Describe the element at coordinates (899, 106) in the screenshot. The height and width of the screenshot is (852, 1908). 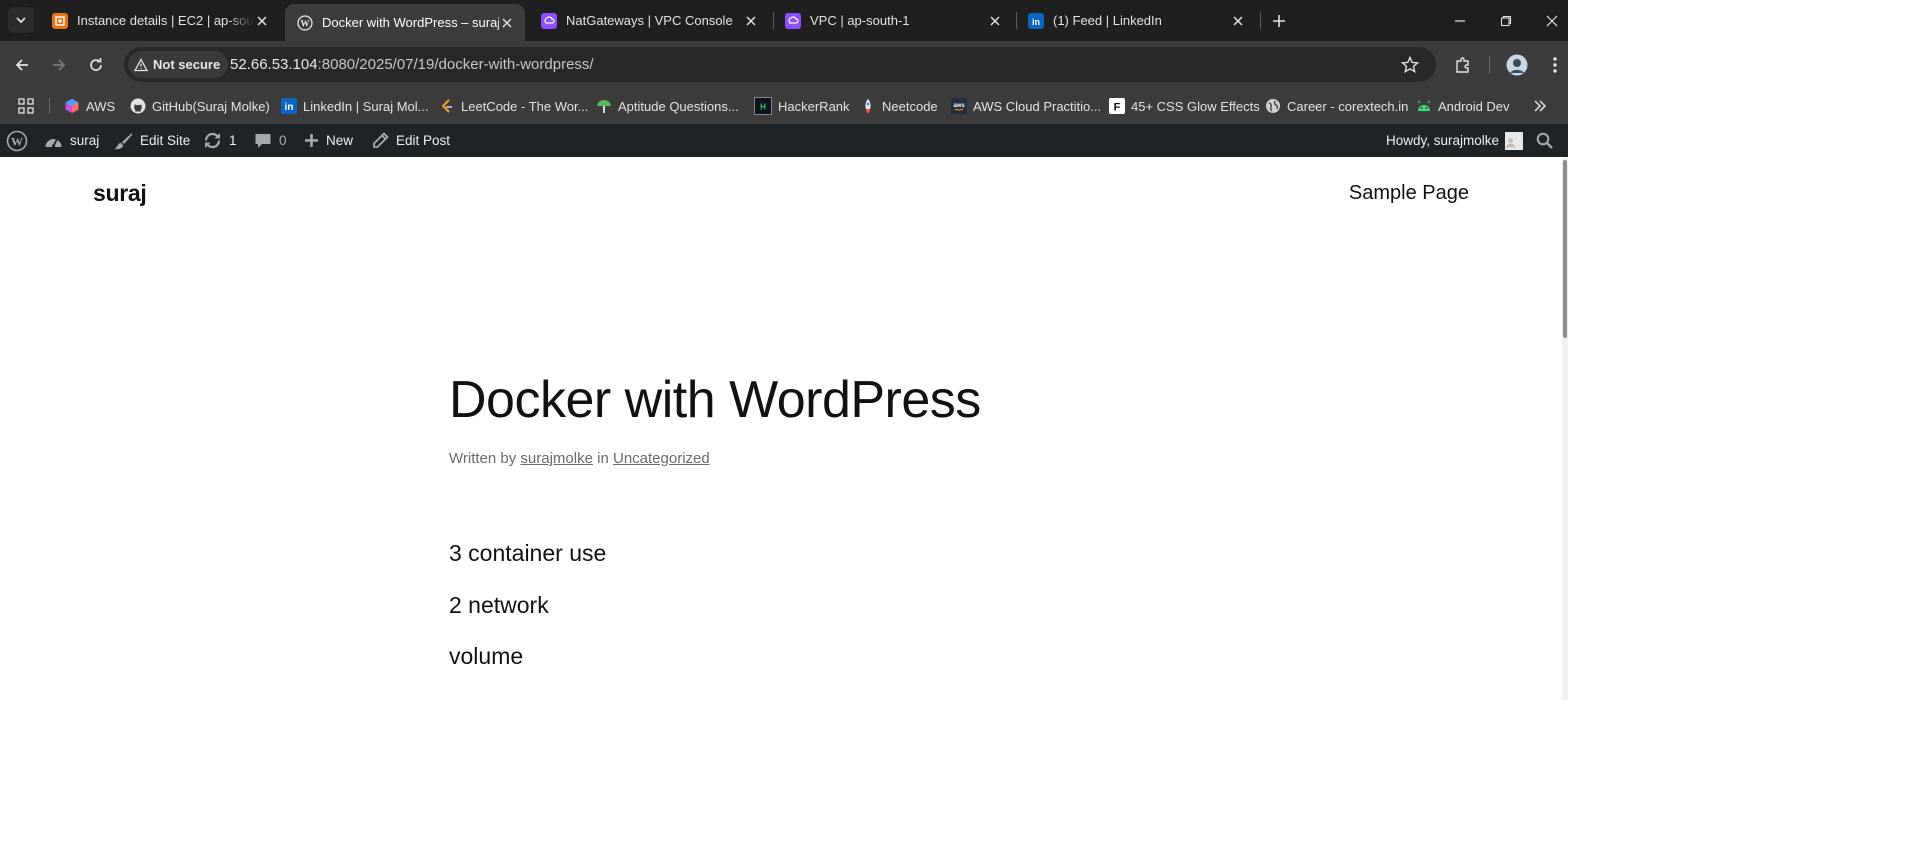
I see `bookmark-neetcode: Neetcode` at that location.